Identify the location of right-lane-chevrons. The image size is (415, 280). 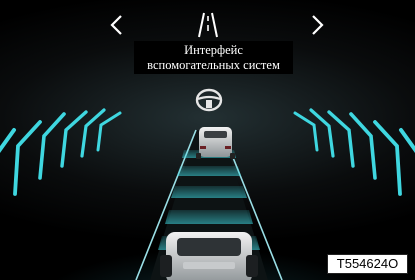
(354, 152).